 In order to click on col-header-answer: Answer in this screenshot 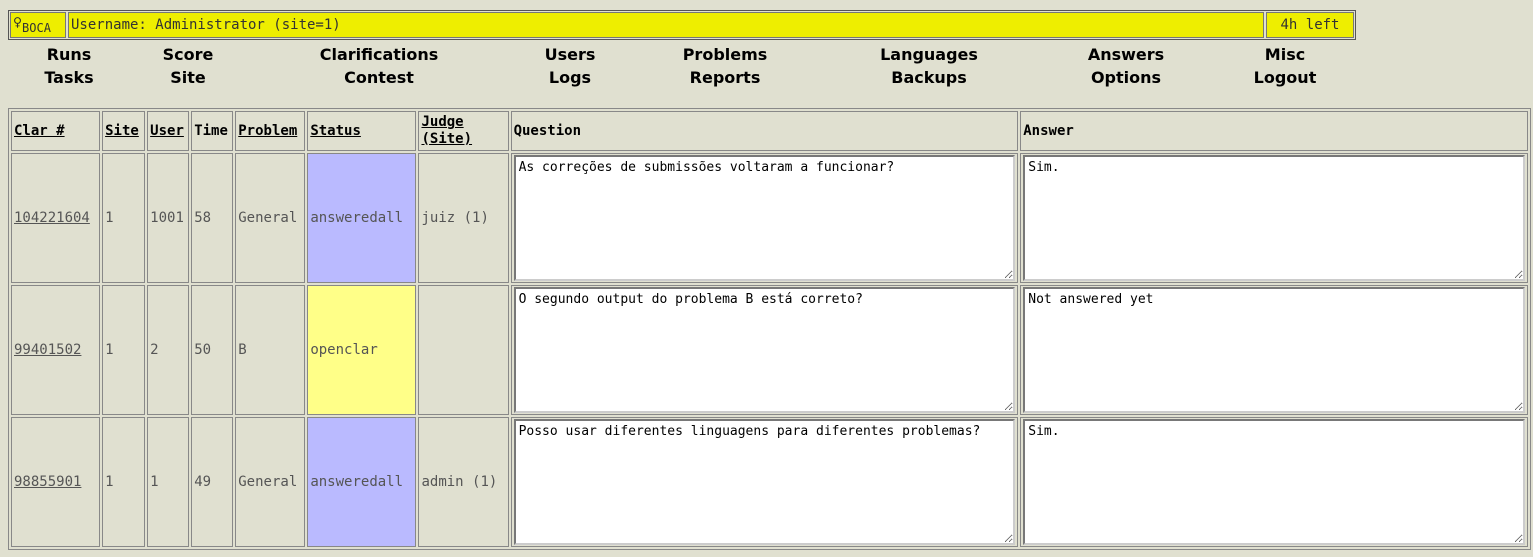, I will do `click(1274, 131)`.